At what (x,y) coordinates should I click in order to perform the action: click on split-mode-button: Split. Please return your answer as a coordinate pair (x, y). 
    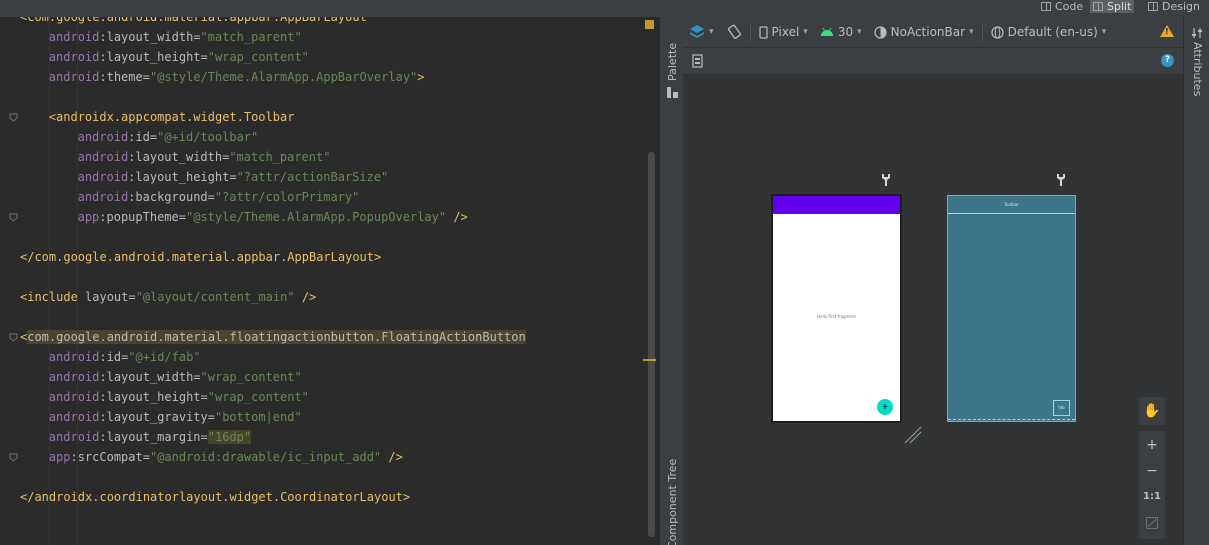
    Looking at the image, I should click on (1112, 6).